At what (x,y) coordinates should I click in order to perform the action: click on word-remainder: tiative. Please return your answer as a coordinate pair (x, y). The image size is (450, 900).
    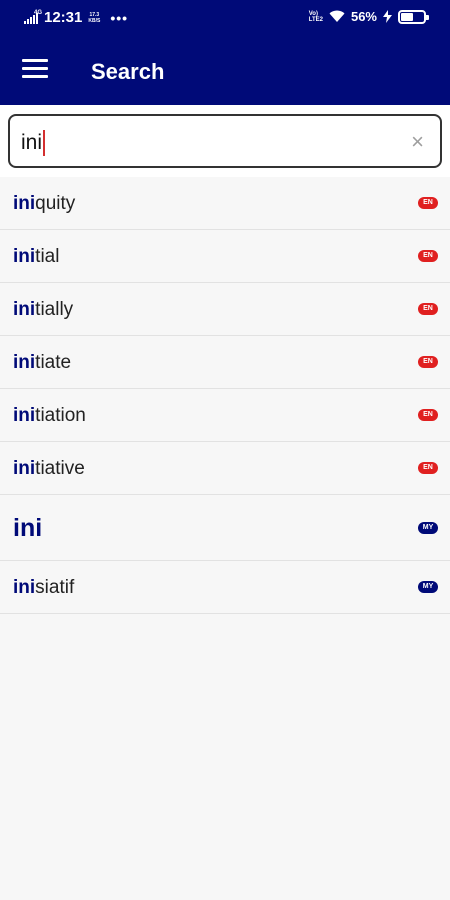
    Looking at the image, I should click on (60, 468).